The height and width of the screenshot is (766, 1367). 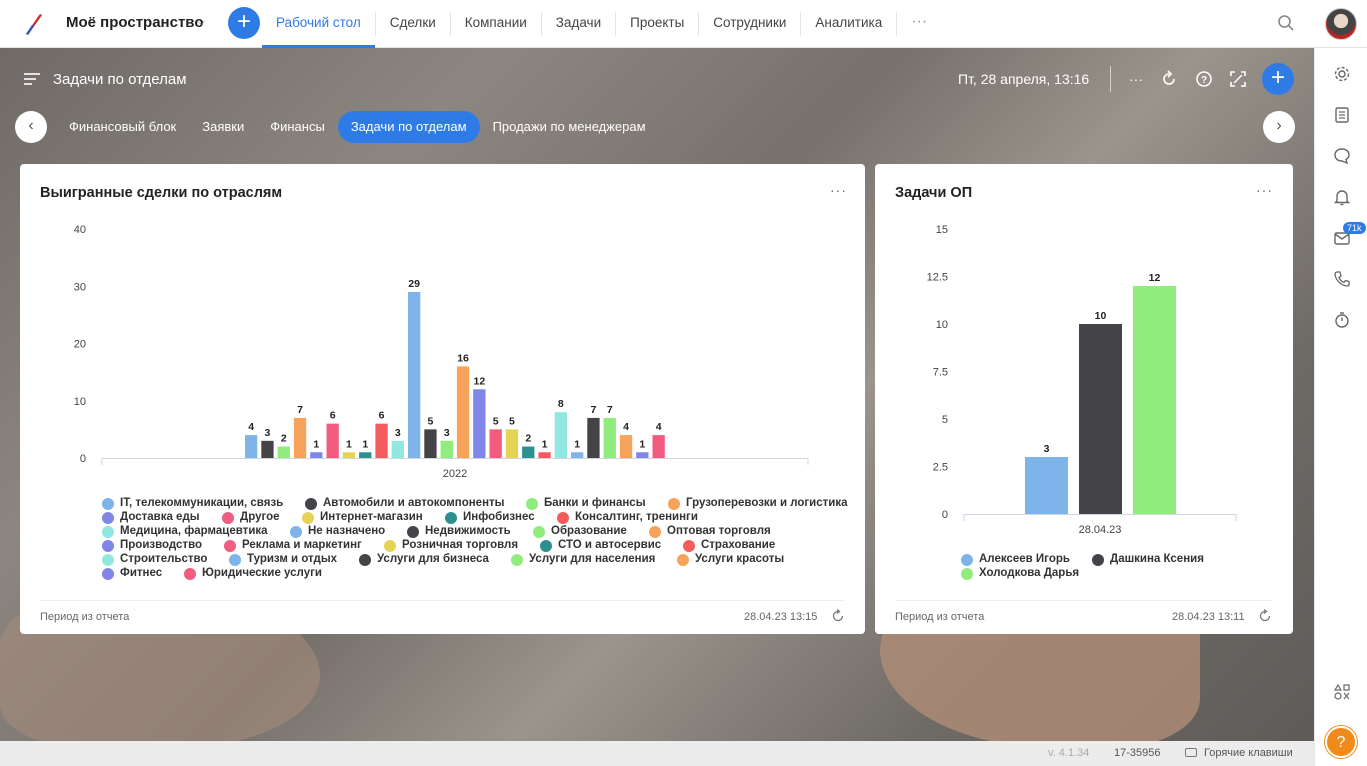 What do you see at coordinates (1342, 692) in the screenshot?
I see `apps-icon` at bounding box center [1342, 692].